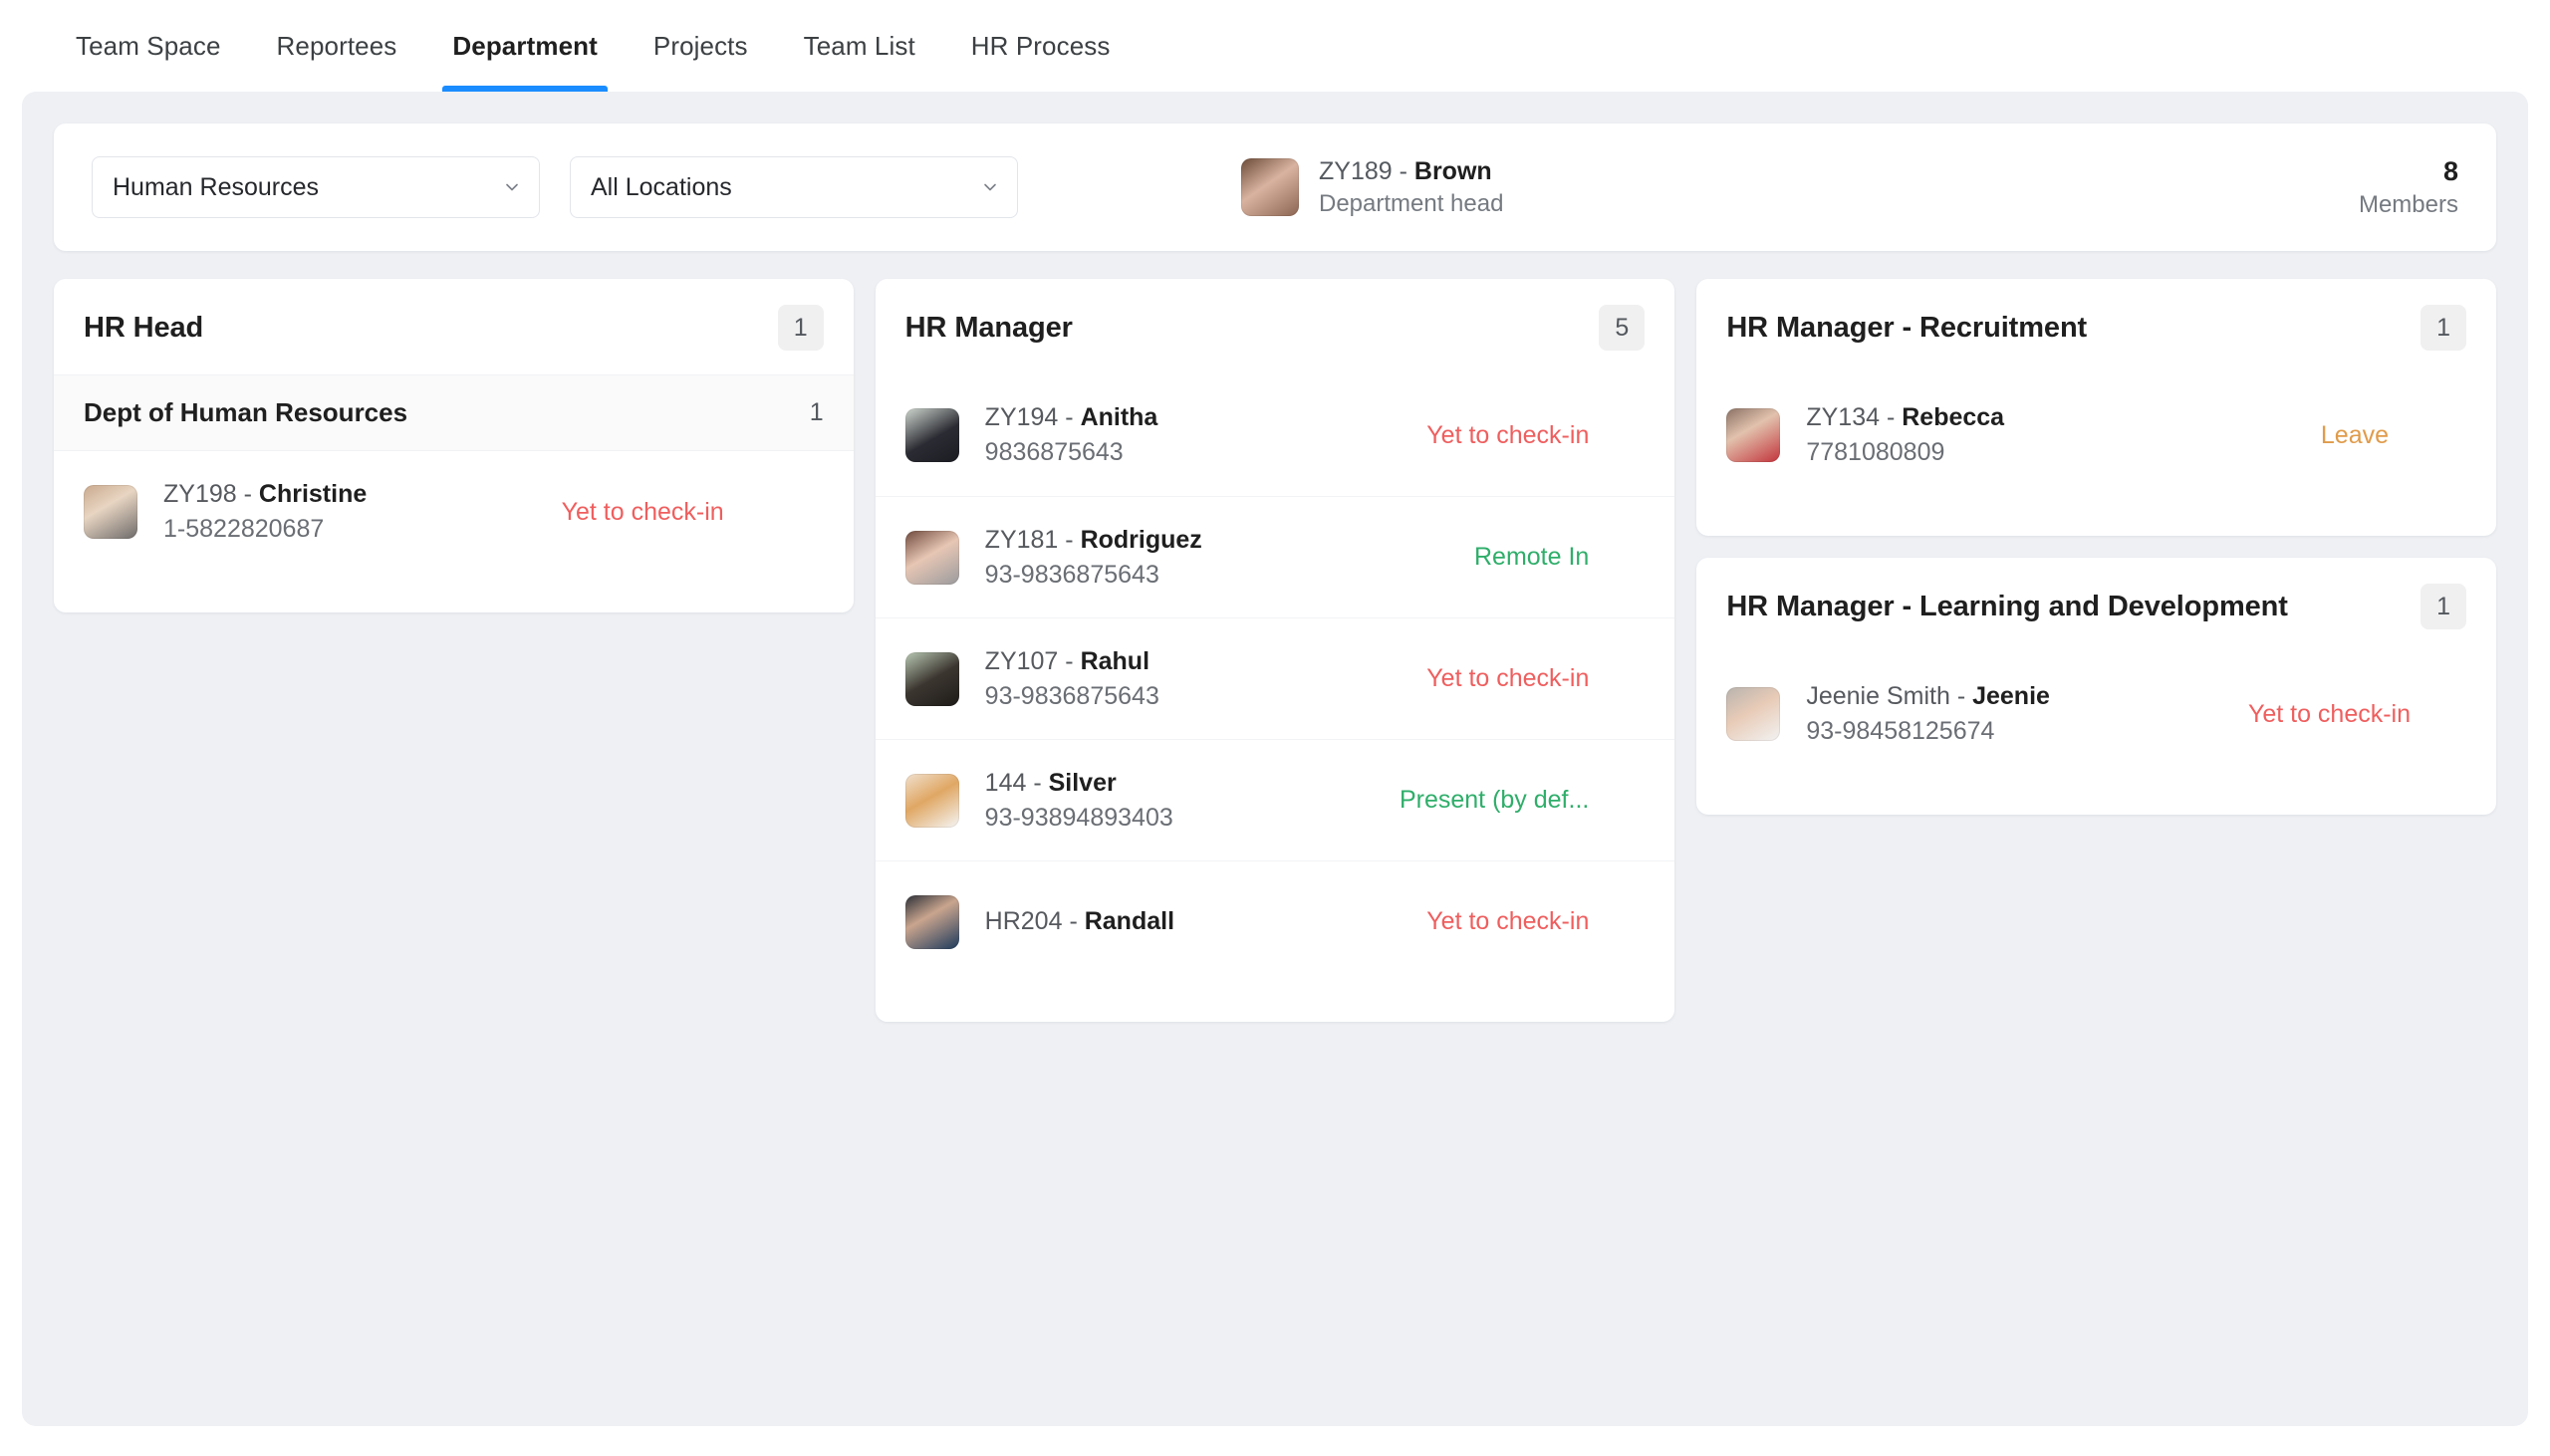 This screenshot has width=2550, height=1456. I want to click on card-count-badge: 5, so click(1622, 328).